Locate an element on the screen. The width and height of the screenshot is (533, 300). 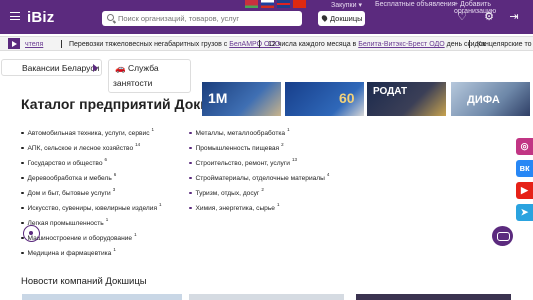
catalog-item: Автомобильная техника, услуги, сервис1 is located at coordinates (87, 132).